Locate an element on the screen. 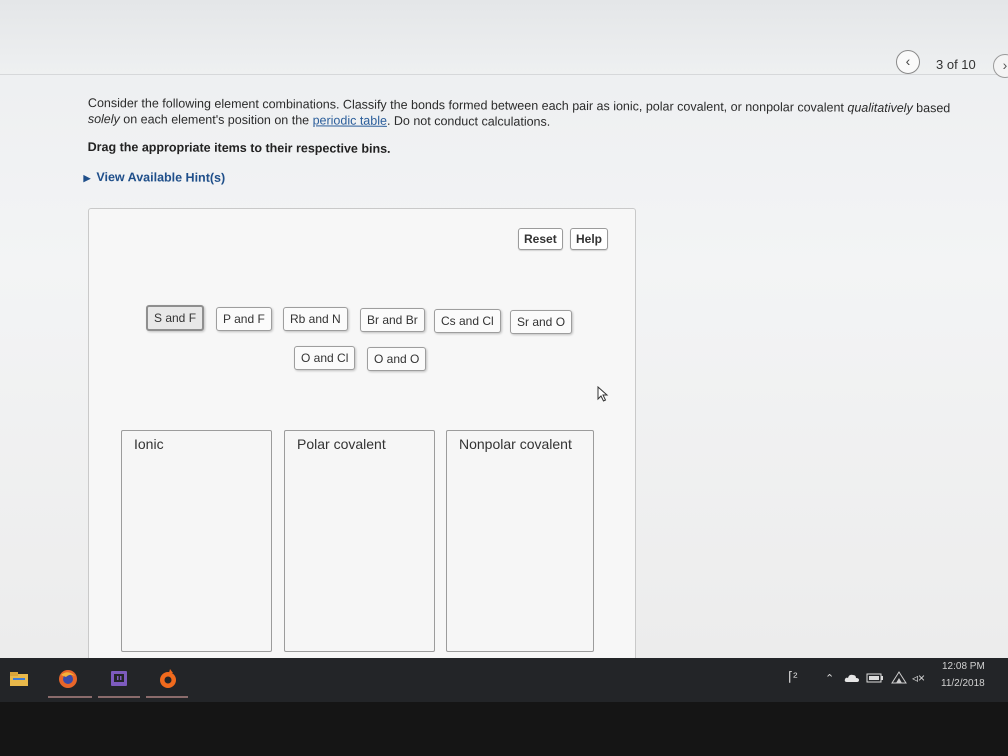  people-icon: ⌈² is located at coordinates (792, 677).